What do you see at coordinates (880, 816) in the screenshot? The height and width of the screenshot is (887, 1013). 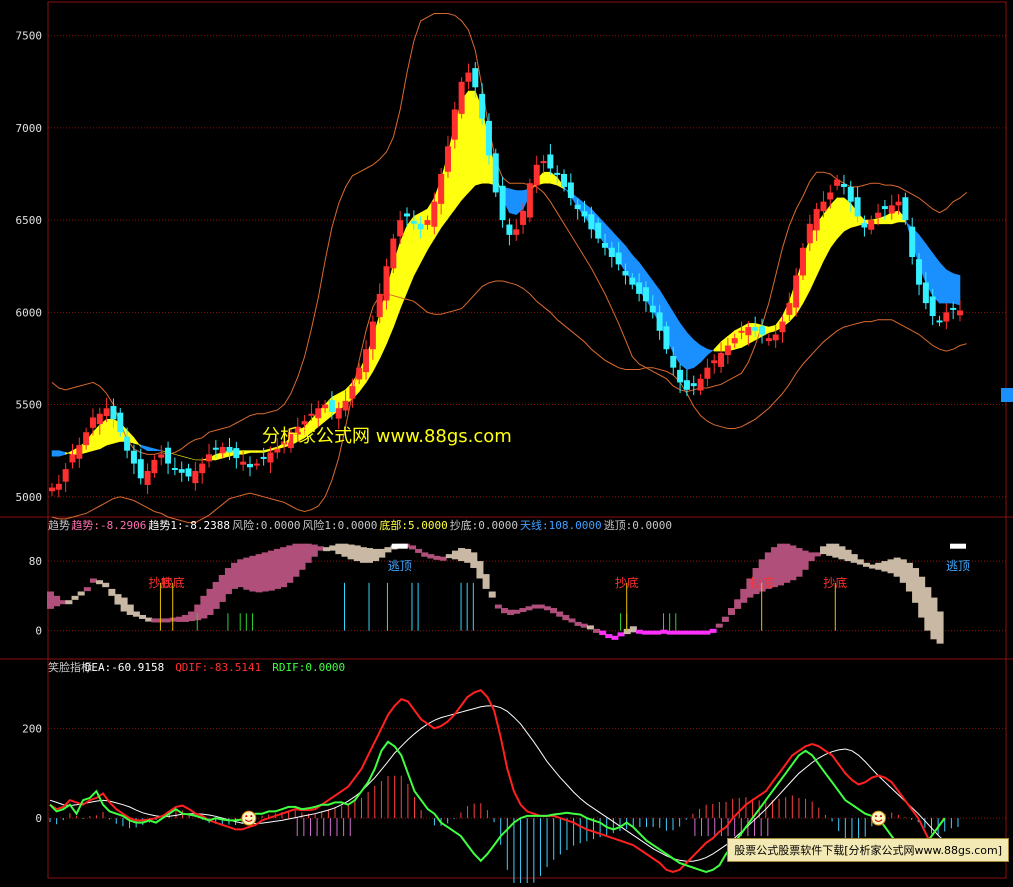 I see `smiley-eye` at bounding box center [880, 816].